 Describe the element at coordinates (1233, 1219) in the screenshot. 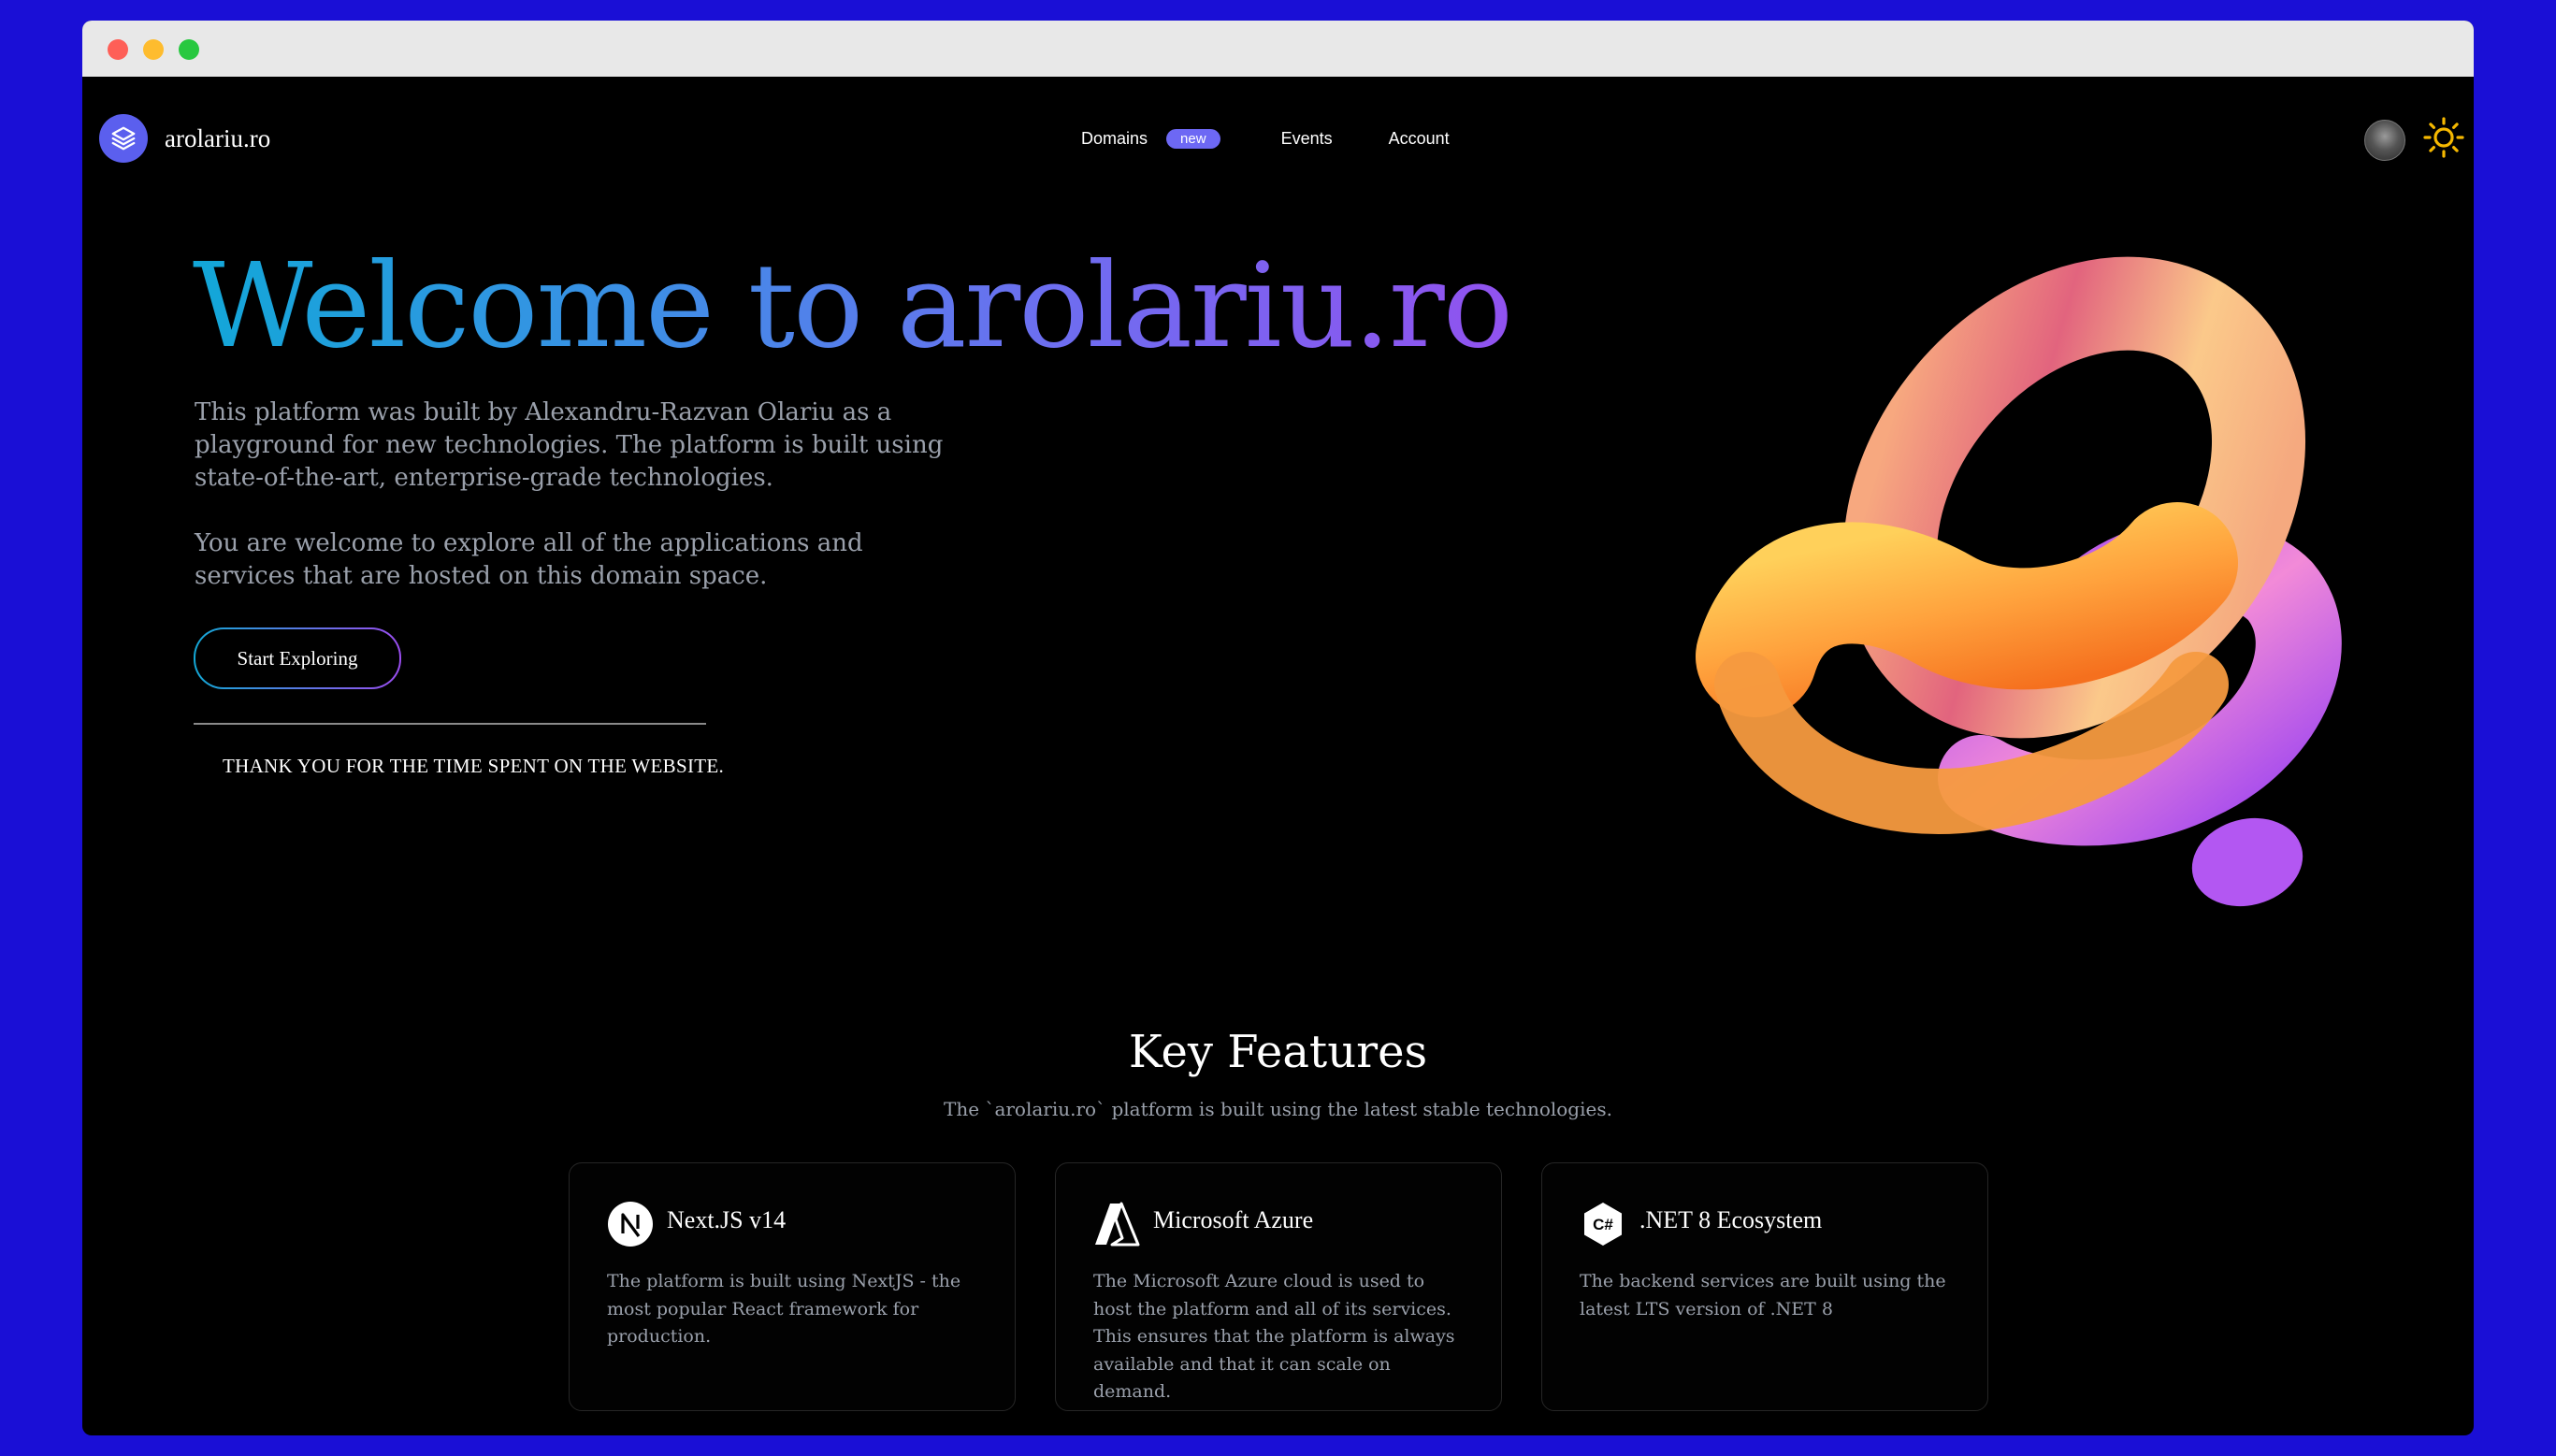

I see `feature-card-title: Microsoft Azure` at that location.